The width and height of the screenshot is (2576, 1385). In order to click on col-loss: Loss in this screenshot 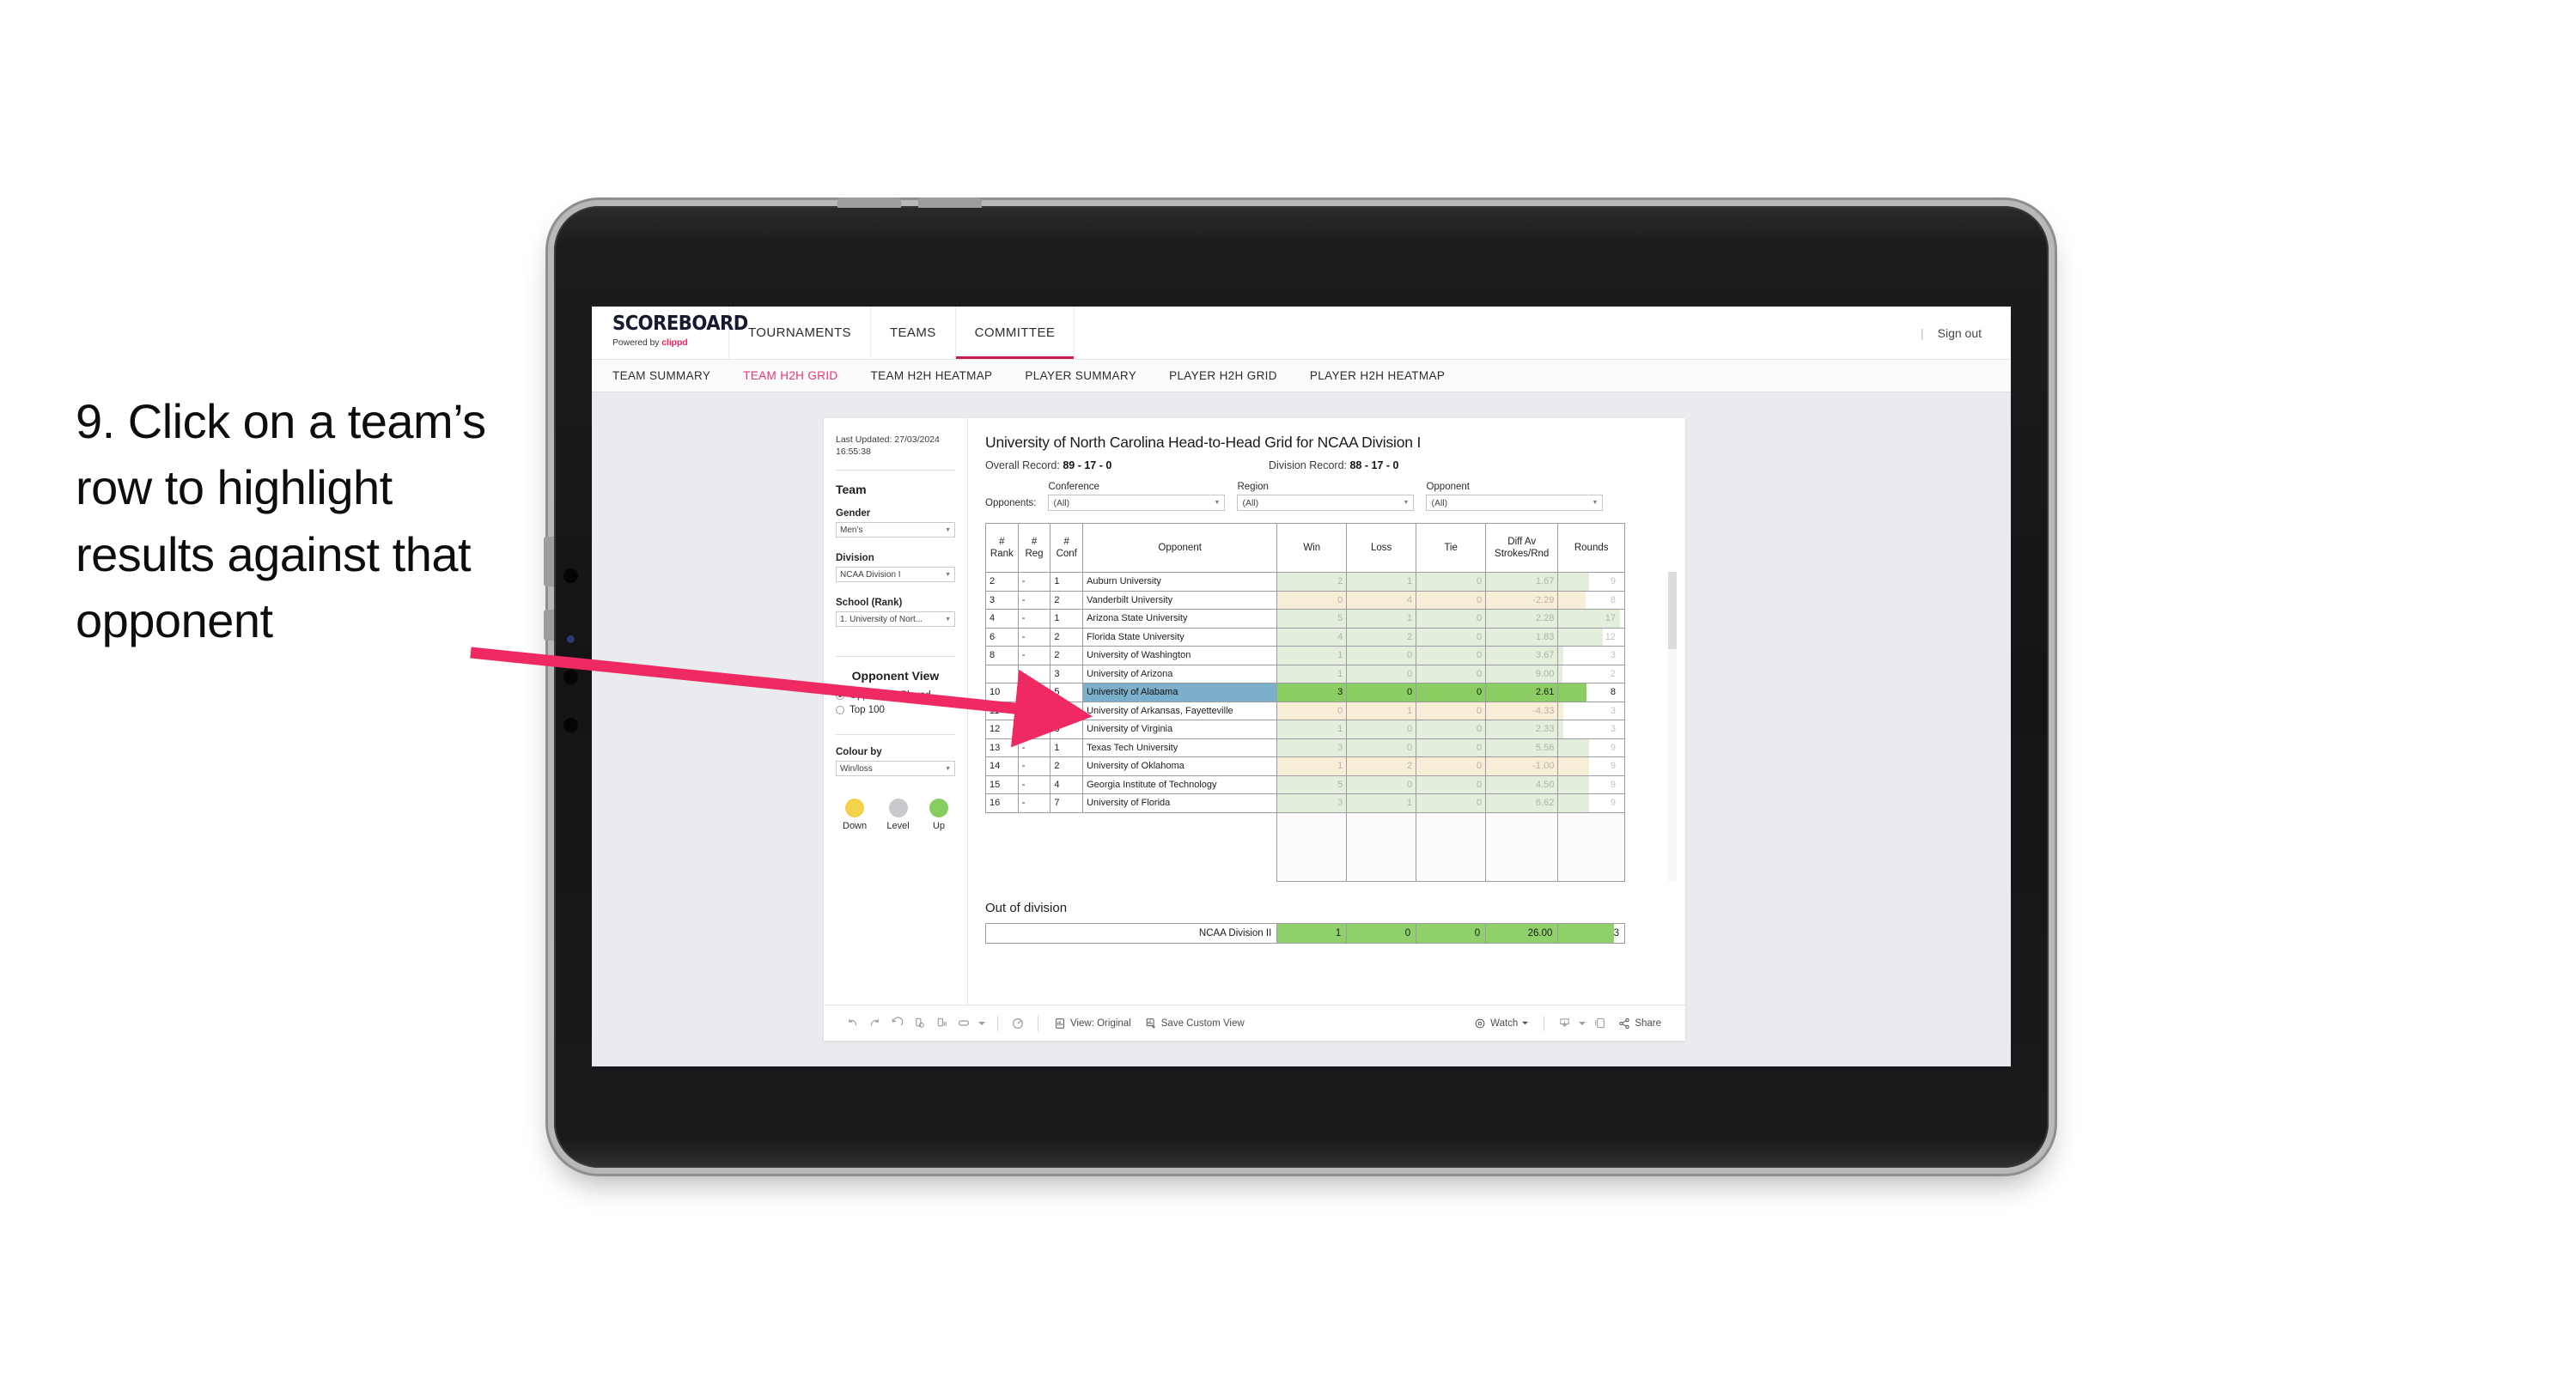, I will do `click(1381, 548)`.